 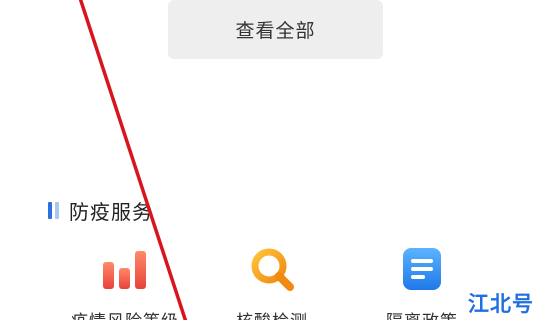 What do you see at coordinates (53, 210) in the screenshot?
I see `section-marker` at bounding box center [53, 210].